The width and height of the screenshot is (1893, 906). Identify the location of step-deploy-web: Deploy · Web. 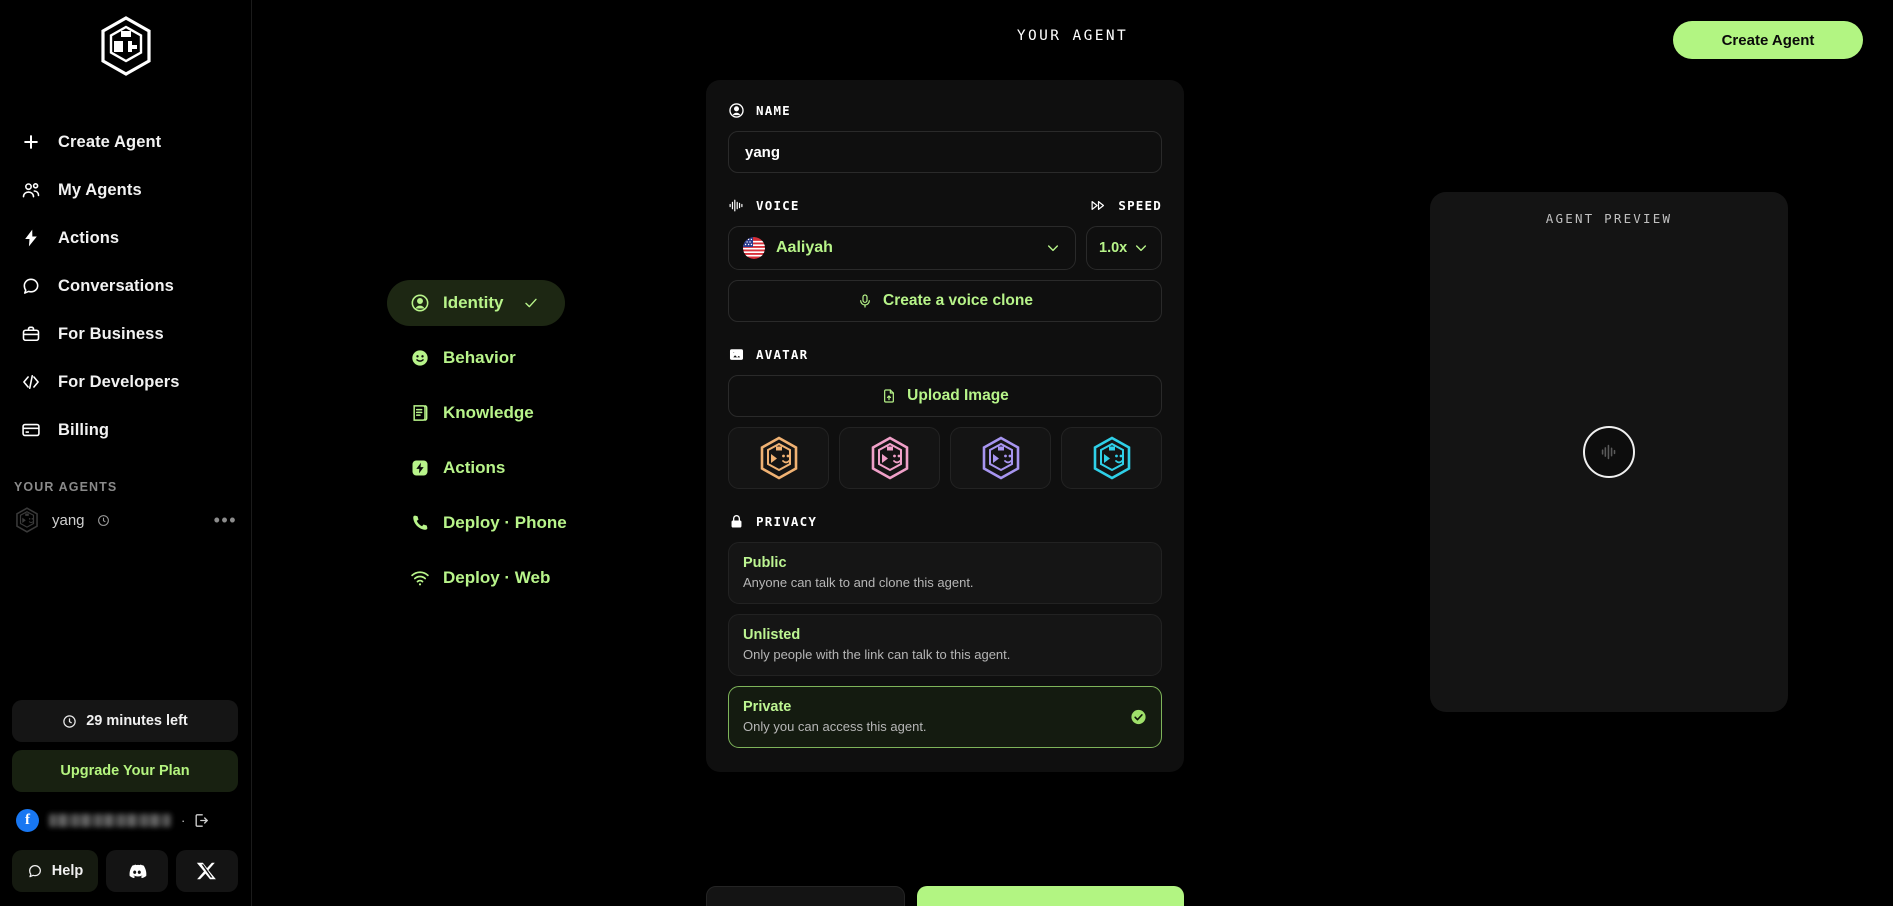
(479, 578).